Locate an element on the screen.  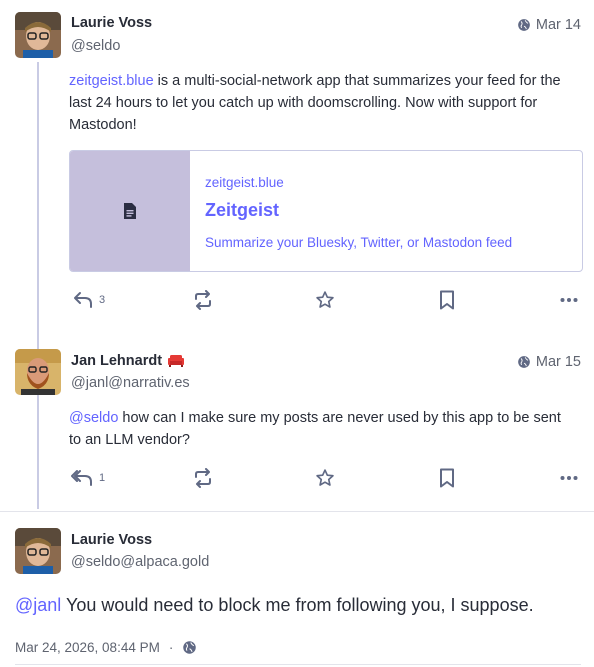
display-name-text: Jan Lehnardt is located at coordinates (117, 361).